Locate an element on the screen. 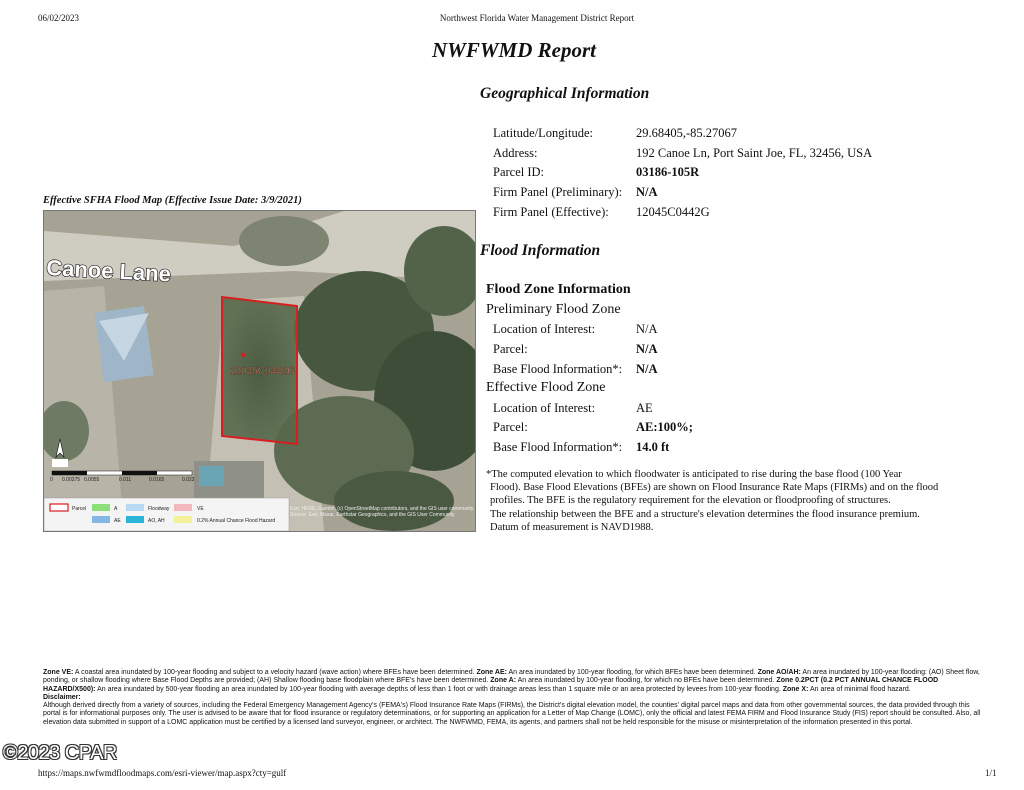 This screenshot has height=790, width=1024. prelim-row-location: Location of Interest: N/A is located at coordinates (643, 330).